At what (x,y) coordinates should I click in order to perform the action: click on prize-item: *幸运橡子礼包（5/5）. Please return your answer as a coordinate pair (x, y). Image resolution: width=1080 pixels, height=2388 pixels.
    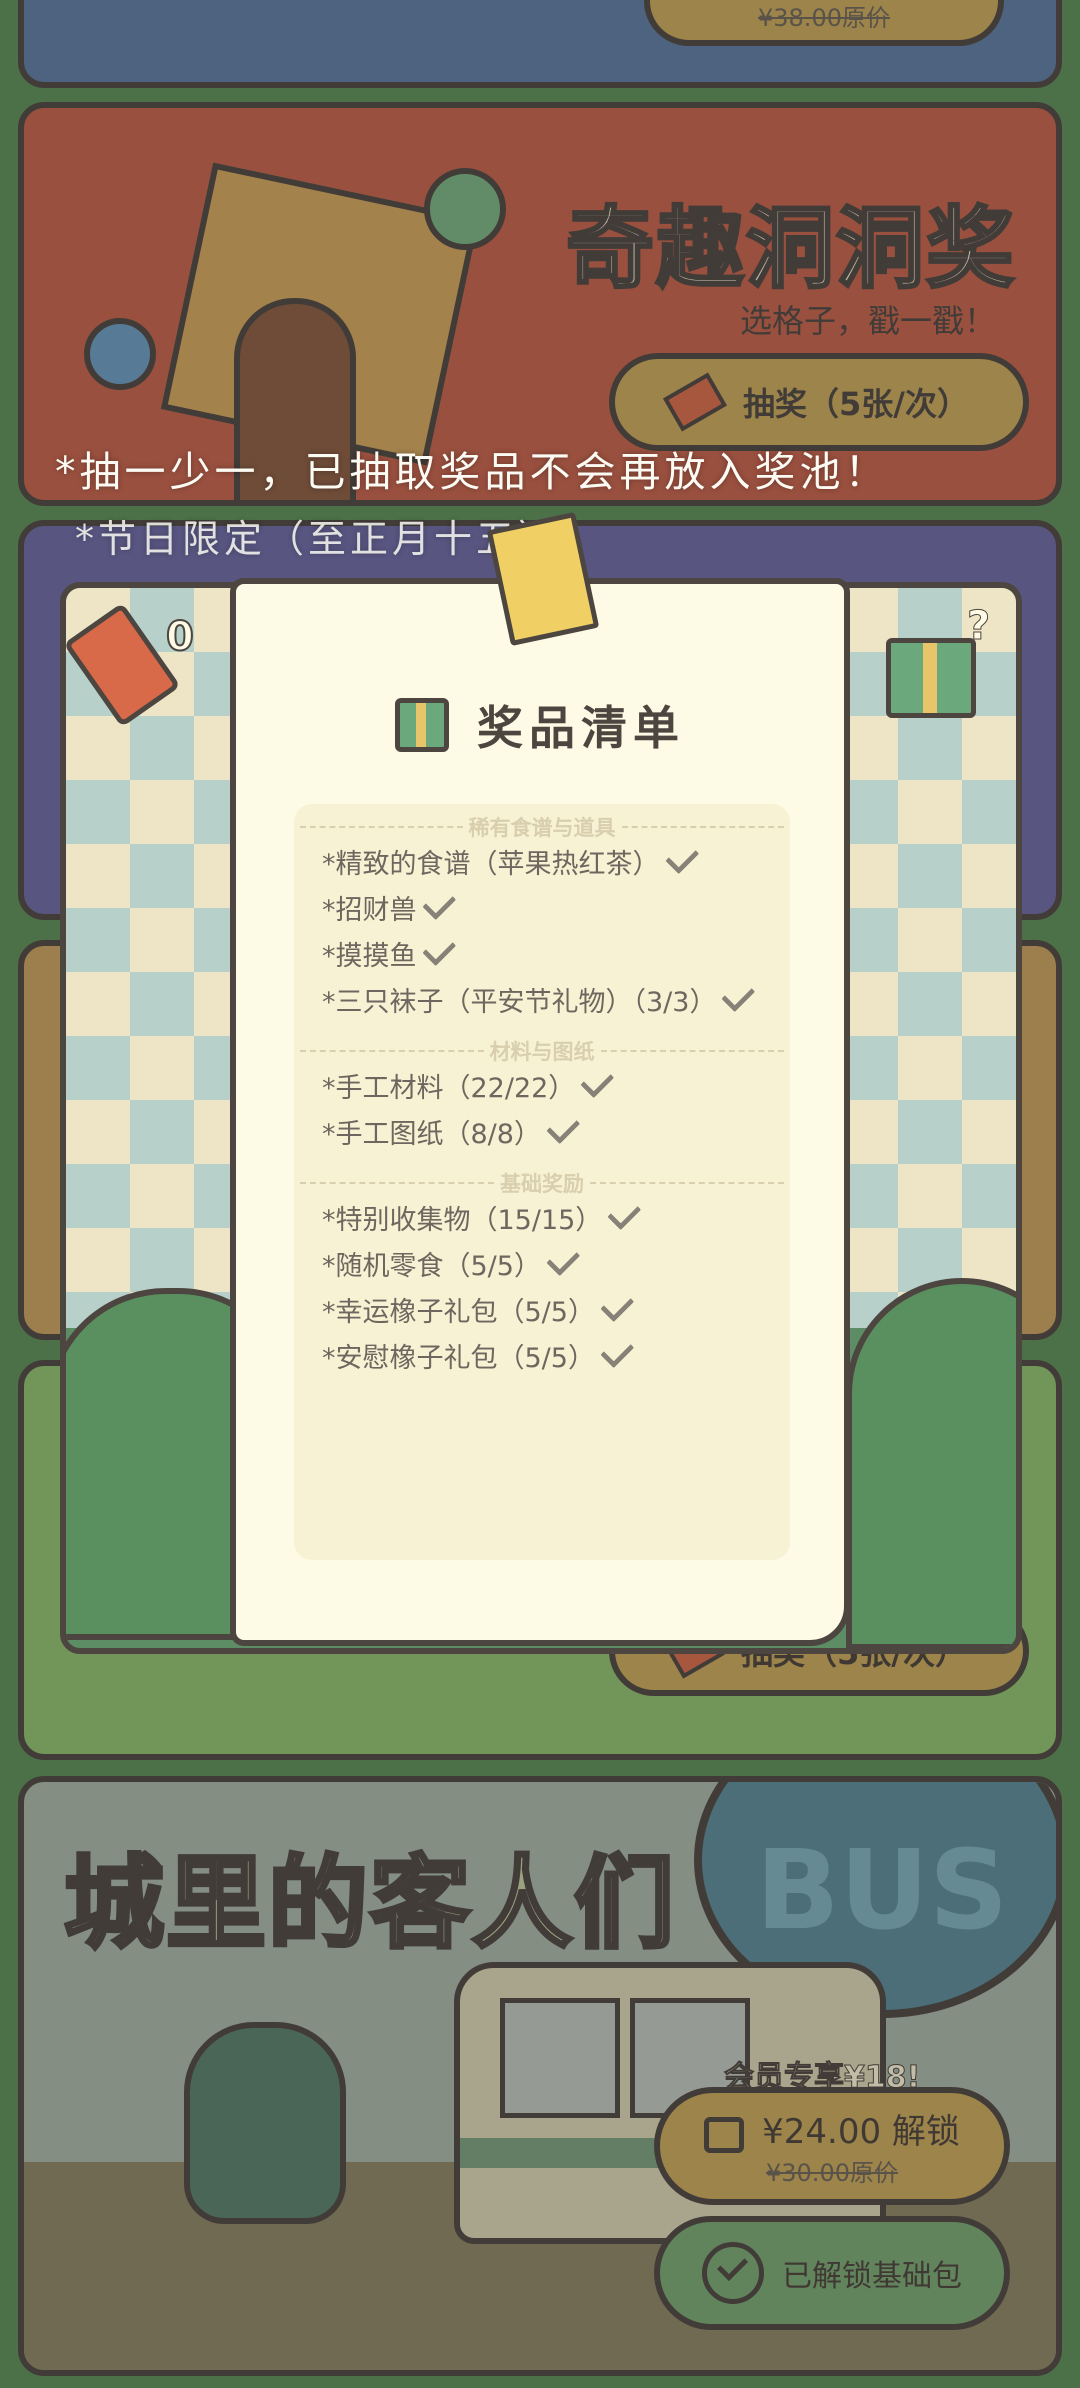
    Looking at the image, I should click on (479, 1308).